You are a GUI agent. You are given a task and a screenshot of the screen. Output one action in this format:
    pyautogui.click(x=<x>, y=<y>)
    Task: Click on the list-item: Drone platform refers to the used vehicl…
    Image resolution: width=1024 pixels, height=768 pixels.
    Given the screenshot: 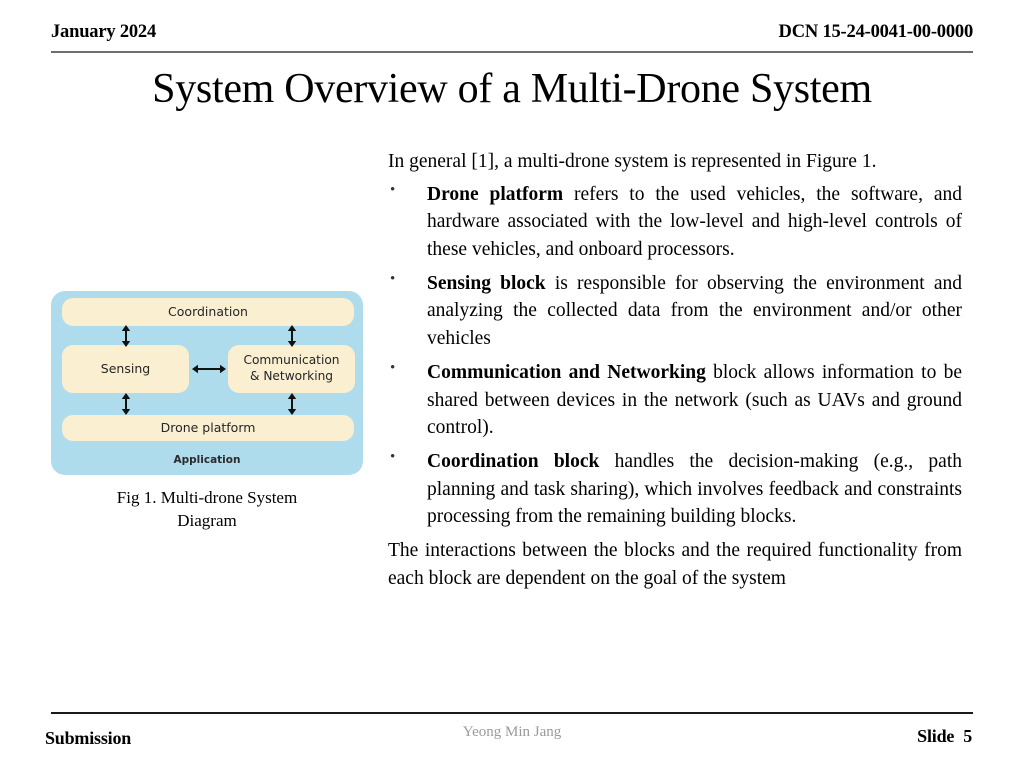 What is the action you would take?
    pyautogui.click(x=675, y=222)
    